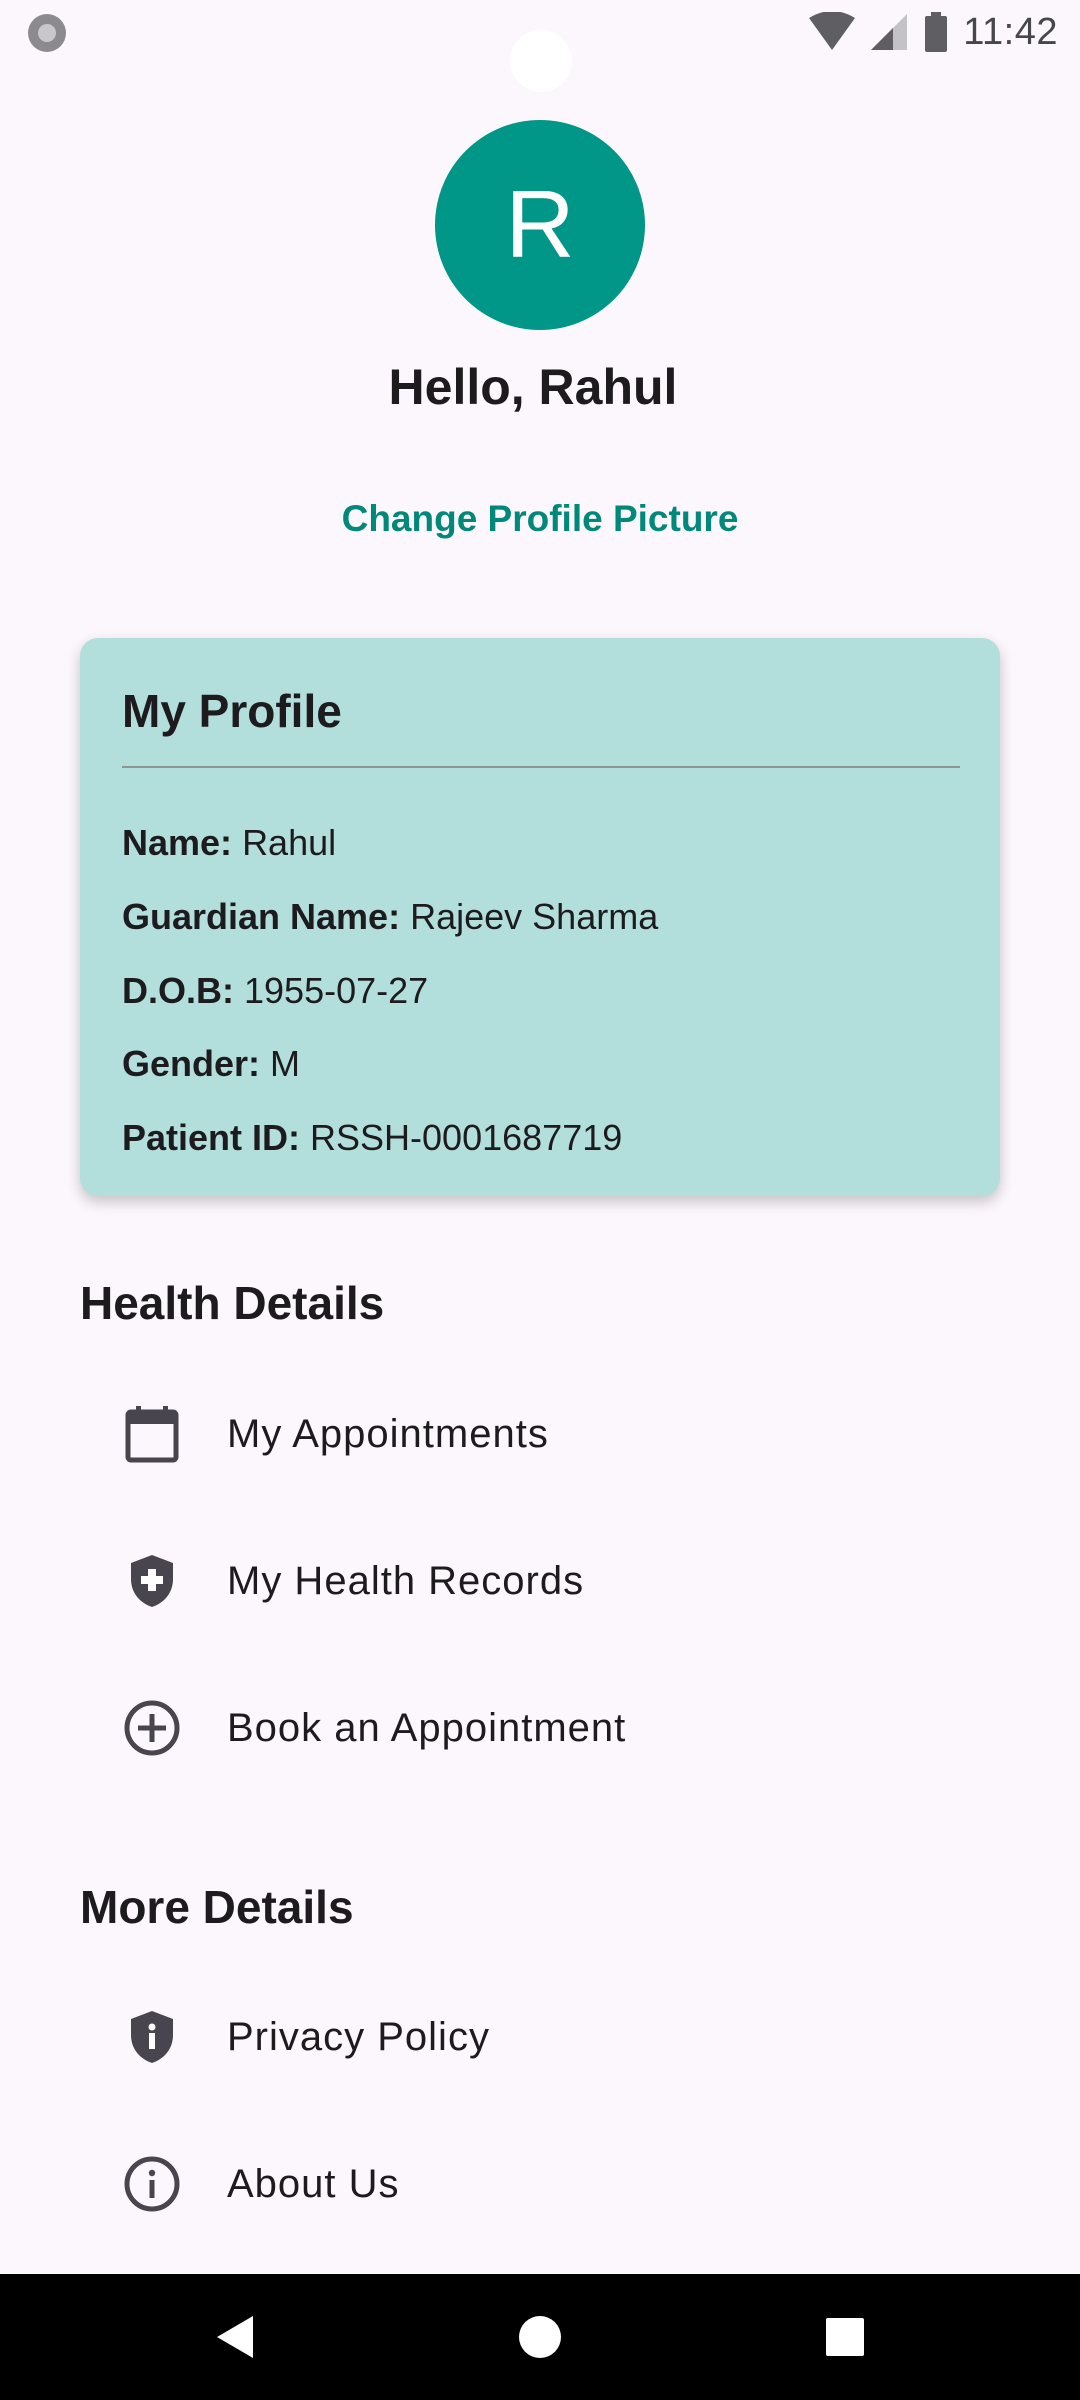  I want to click on calendar-icon, so click(152, 1434).